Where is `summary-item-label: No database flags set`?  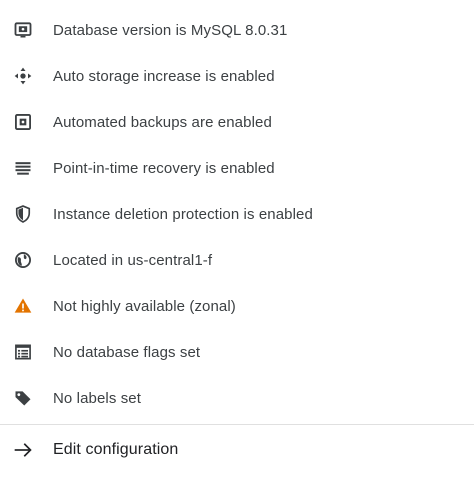
summary-item-label: No database flags set is located at coordinates (127, 352).